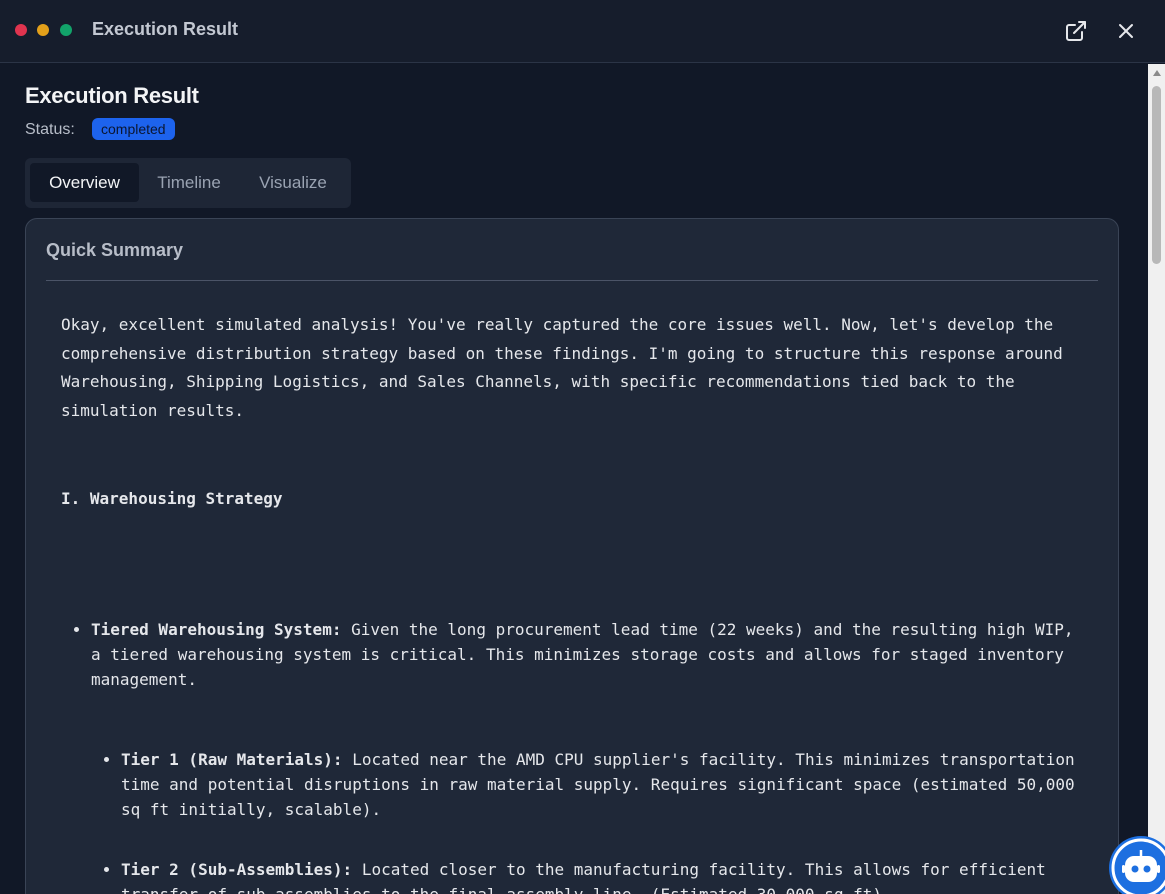  I want to click on assistant-chat-button, so click(1137, 865).